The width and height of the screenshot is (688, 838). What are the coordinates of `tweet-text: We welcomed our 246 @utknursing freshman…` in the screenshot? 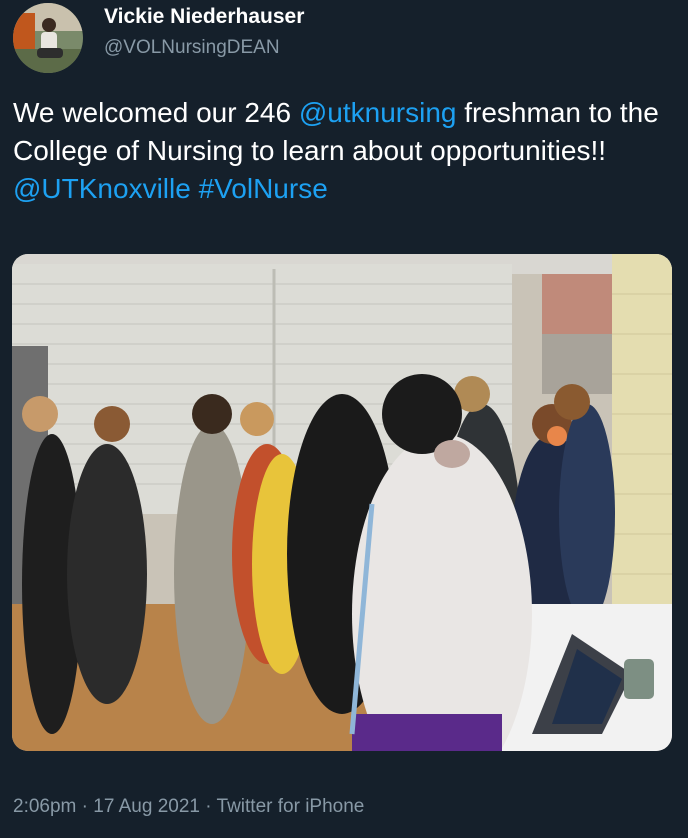 It's located at (344, 151).